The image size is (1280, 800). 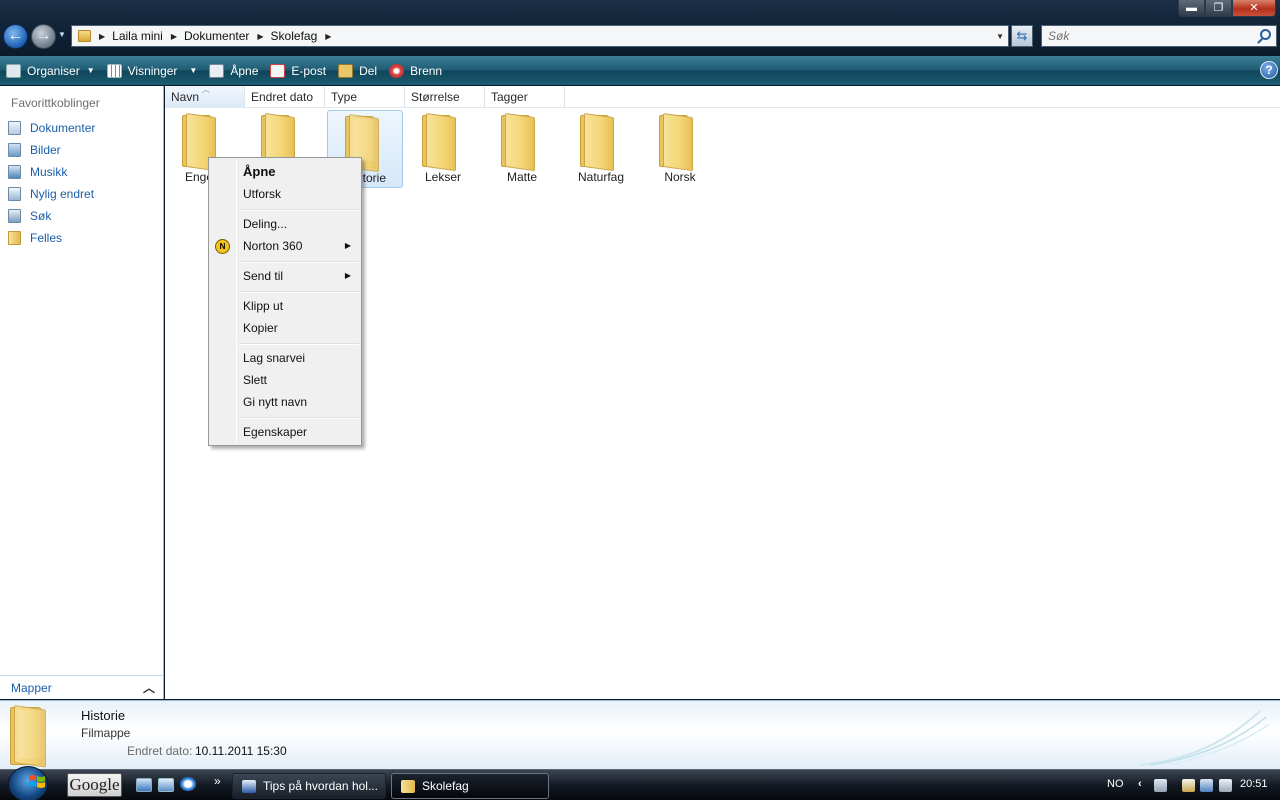 What do you see at coordinates (1160, 785) in the screenshot?
I see `network-icon` at bounding box center [1160, 785].